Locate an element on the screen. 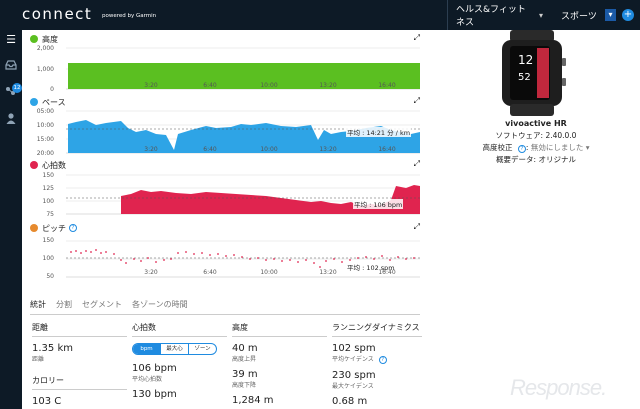 The height and width of the screenshot is (409, 640). sports-dropdown-button: ▾ is located at coordinates (610, 15).